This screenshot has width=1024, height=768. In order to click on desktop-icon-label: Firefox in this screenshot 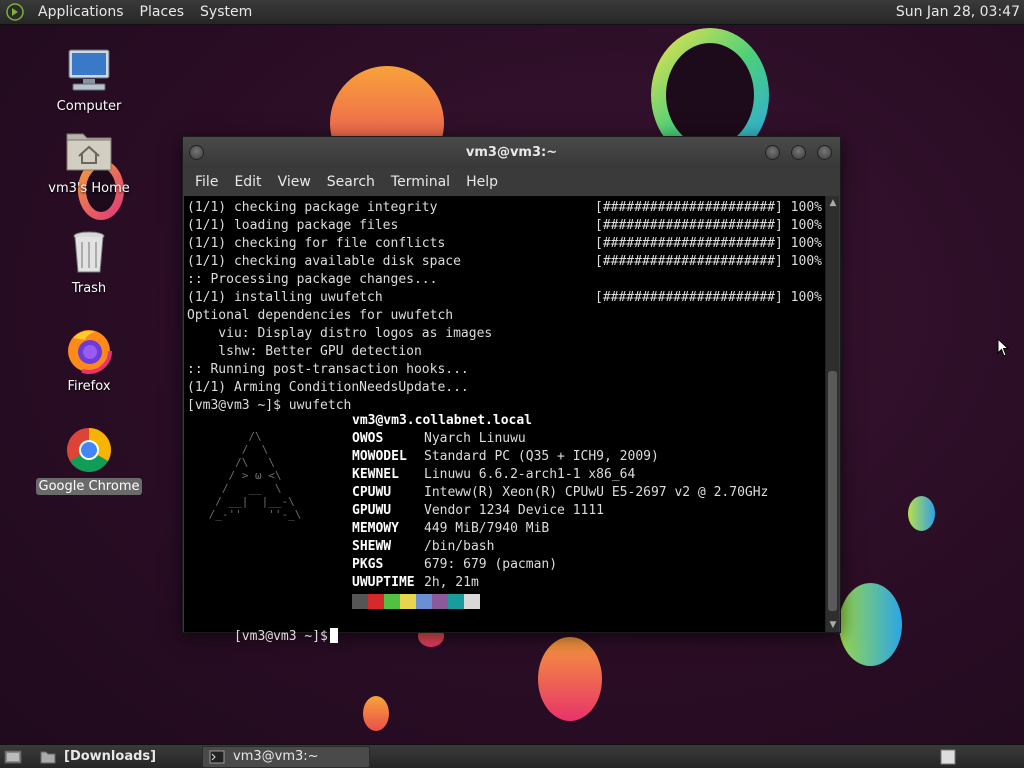, I will do `click(89, 386)`.